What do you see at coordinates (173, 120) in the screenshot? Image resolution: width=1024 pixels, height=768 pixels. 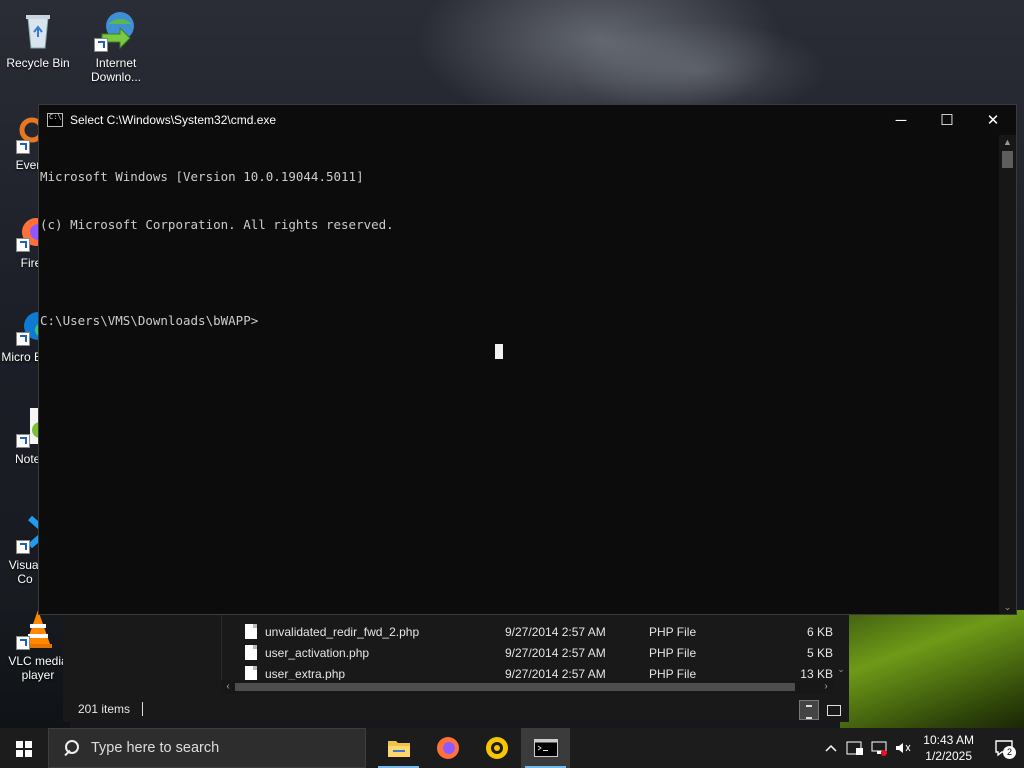 I see `window-title: Select C:\Windows\System32\cmd.exe` at bounding box center [173, 120].